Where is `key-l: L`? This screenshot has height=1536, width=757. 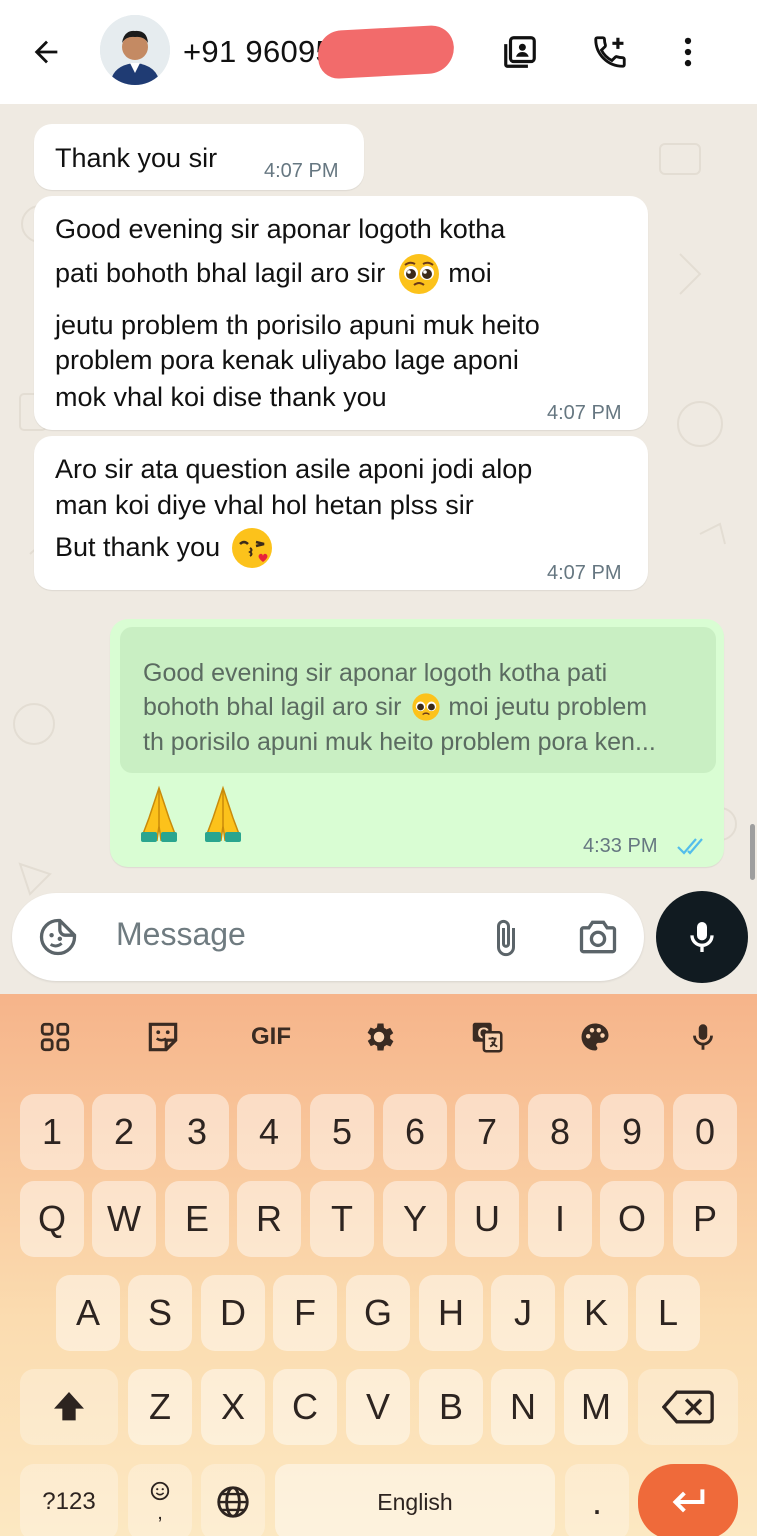
key-l: L is located at coordinates (668, 1313).